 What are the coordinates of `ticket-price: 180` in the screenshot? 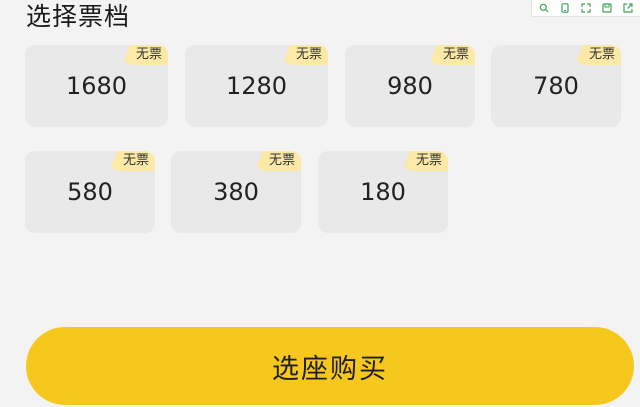 It's located at (383, 192).